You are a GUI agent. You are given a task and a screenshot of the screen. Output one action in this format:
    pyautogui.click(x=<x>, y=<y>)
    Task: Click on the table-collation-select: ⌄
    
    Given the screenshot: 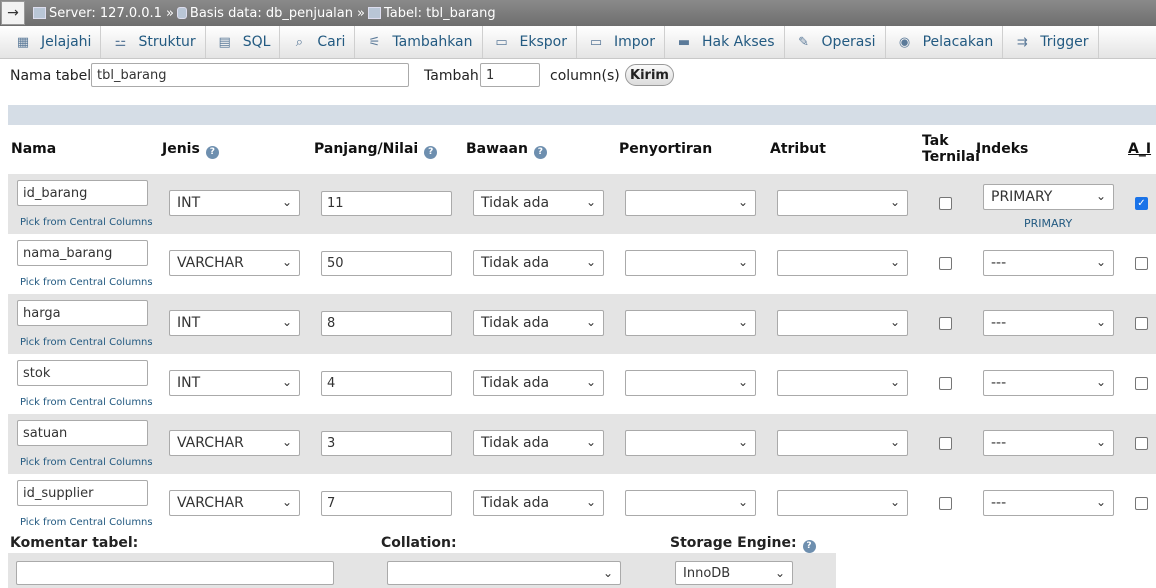 What is the action you would take?
    pyautogui.click(x=504, y=573)
    